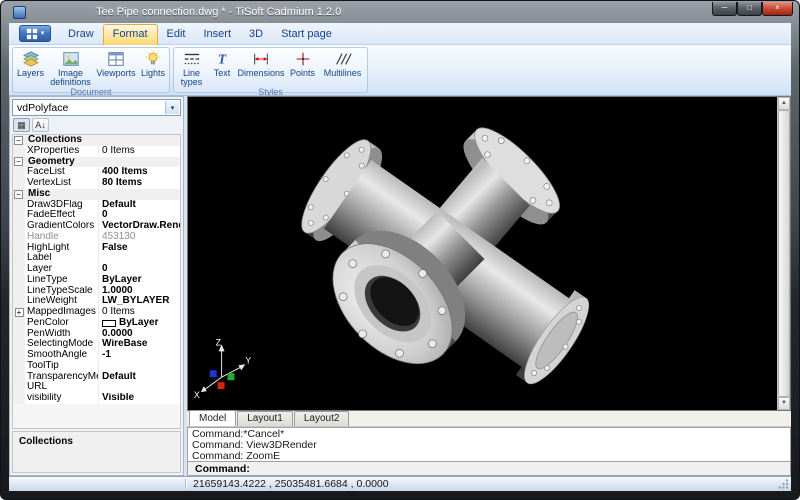 This screenshot has height=500, width=800. What do you see at coordinates (343, 59) in the screenshot?
I see `multilines-icon` at bounding box center [343, 59].